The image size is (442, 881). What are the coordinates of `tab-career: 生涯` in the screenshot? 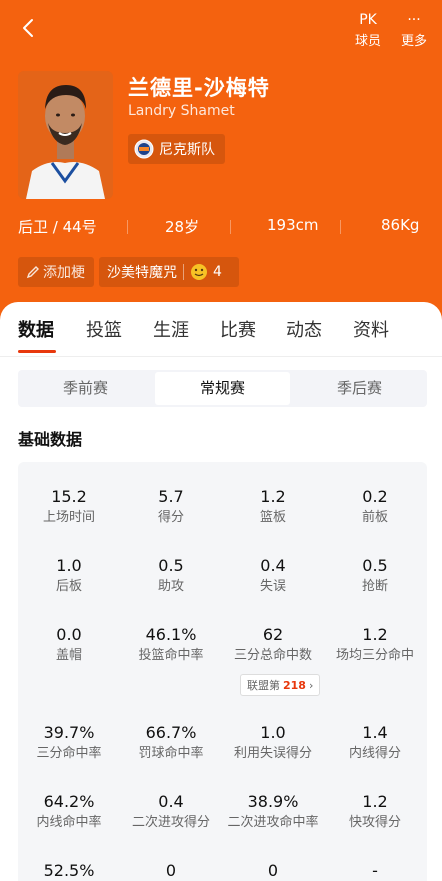 It's located at (171, 329).